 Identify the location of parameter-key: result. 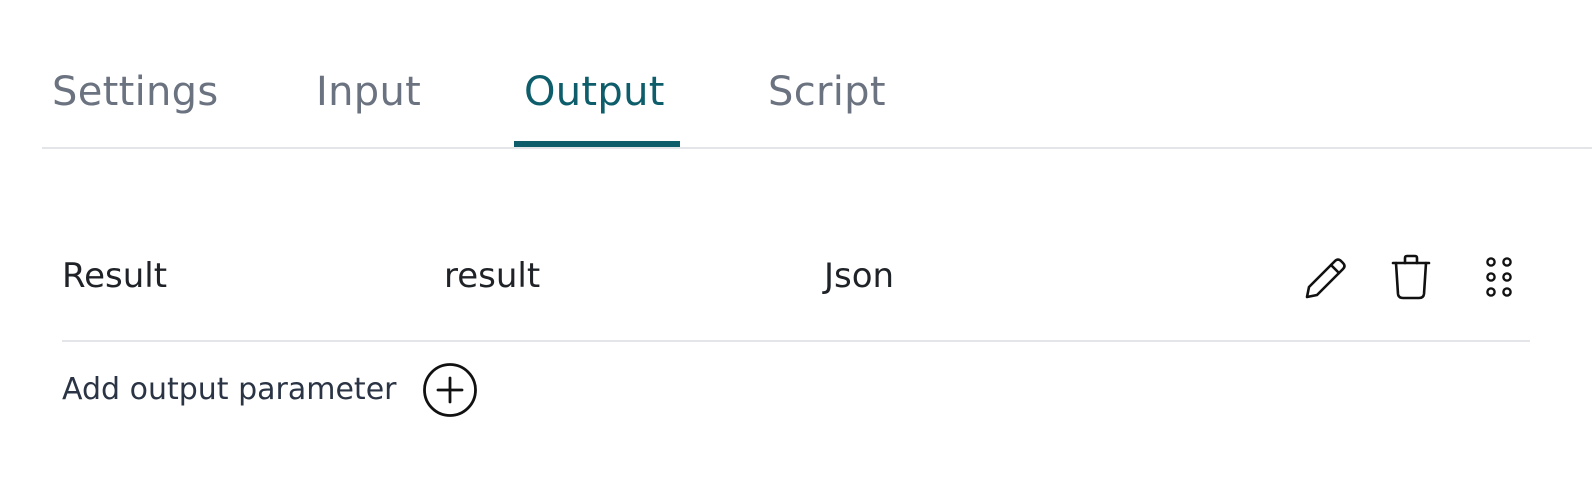
(492, 276).